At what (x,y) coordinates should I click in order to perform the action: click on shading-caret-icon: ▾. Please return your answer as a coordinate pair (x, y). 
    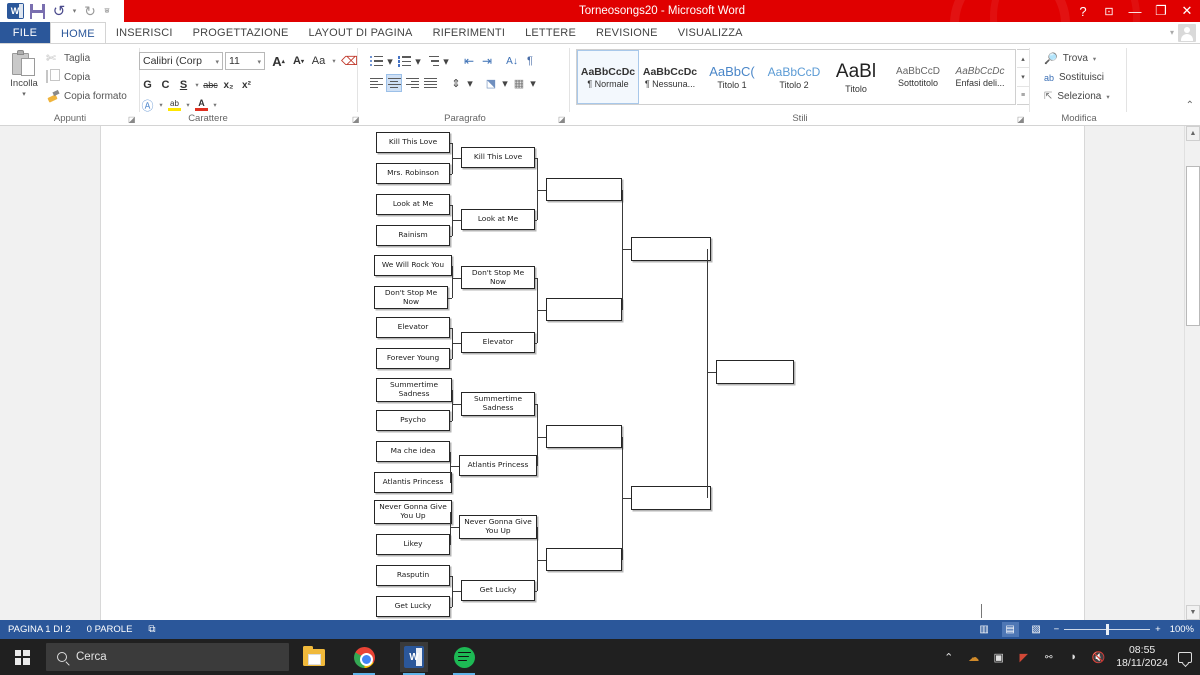
    Looking at the image, I should click on (505, 83).